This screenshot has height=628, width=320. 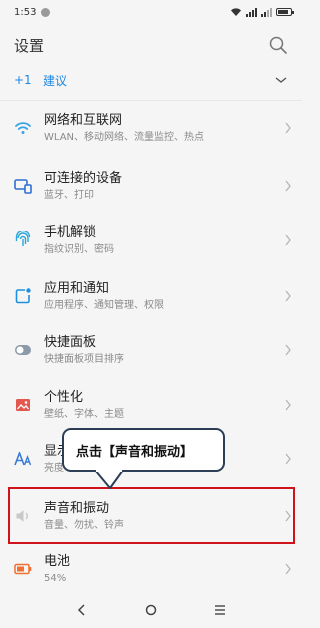 What do you see at coordinates (164, 350) in the screenshot?
I see `settings-item-text: 快捷面板快捷面板项目排序` at bounding box center [164, 350].